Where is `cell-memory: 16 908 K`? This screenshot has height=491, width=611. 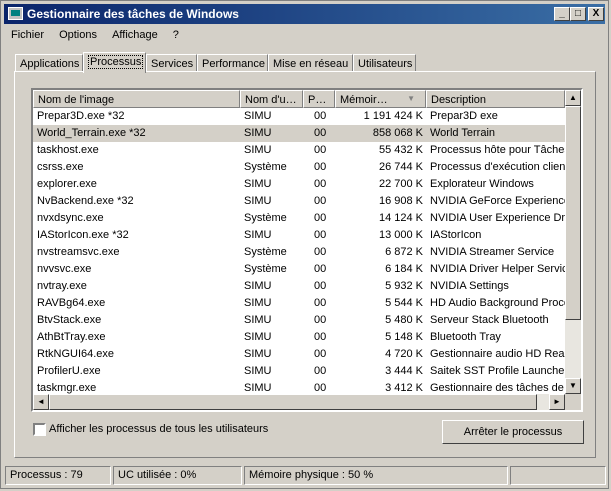 cell-memory: 16 908 K is located at coordinates (400, 201).